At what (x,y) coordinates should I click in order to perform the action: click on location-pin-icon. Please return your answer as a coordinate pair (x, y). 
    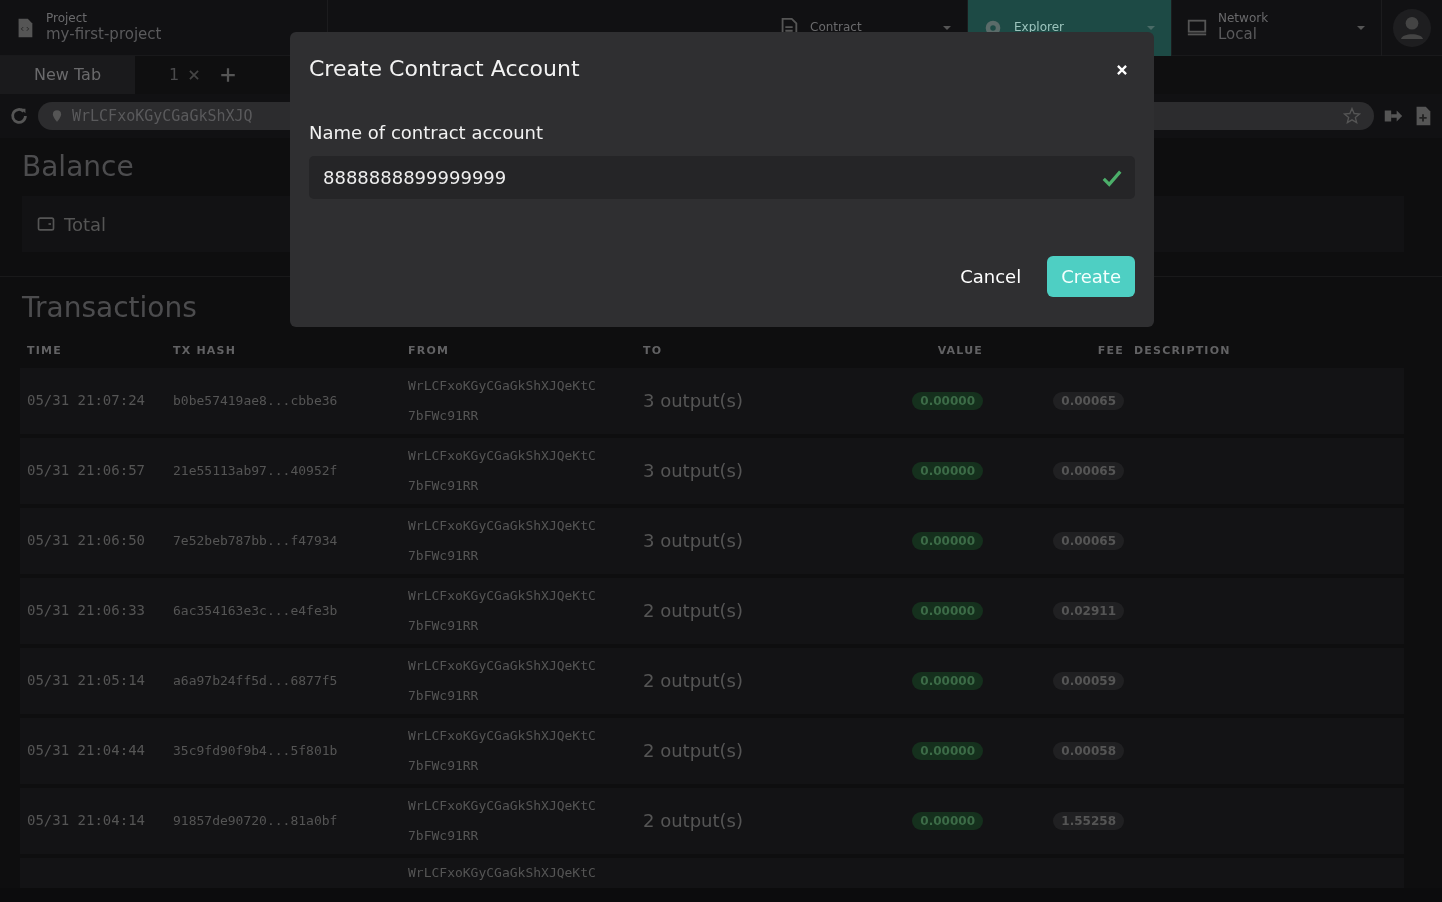
    Looking at the image, I should click on (57, 116).